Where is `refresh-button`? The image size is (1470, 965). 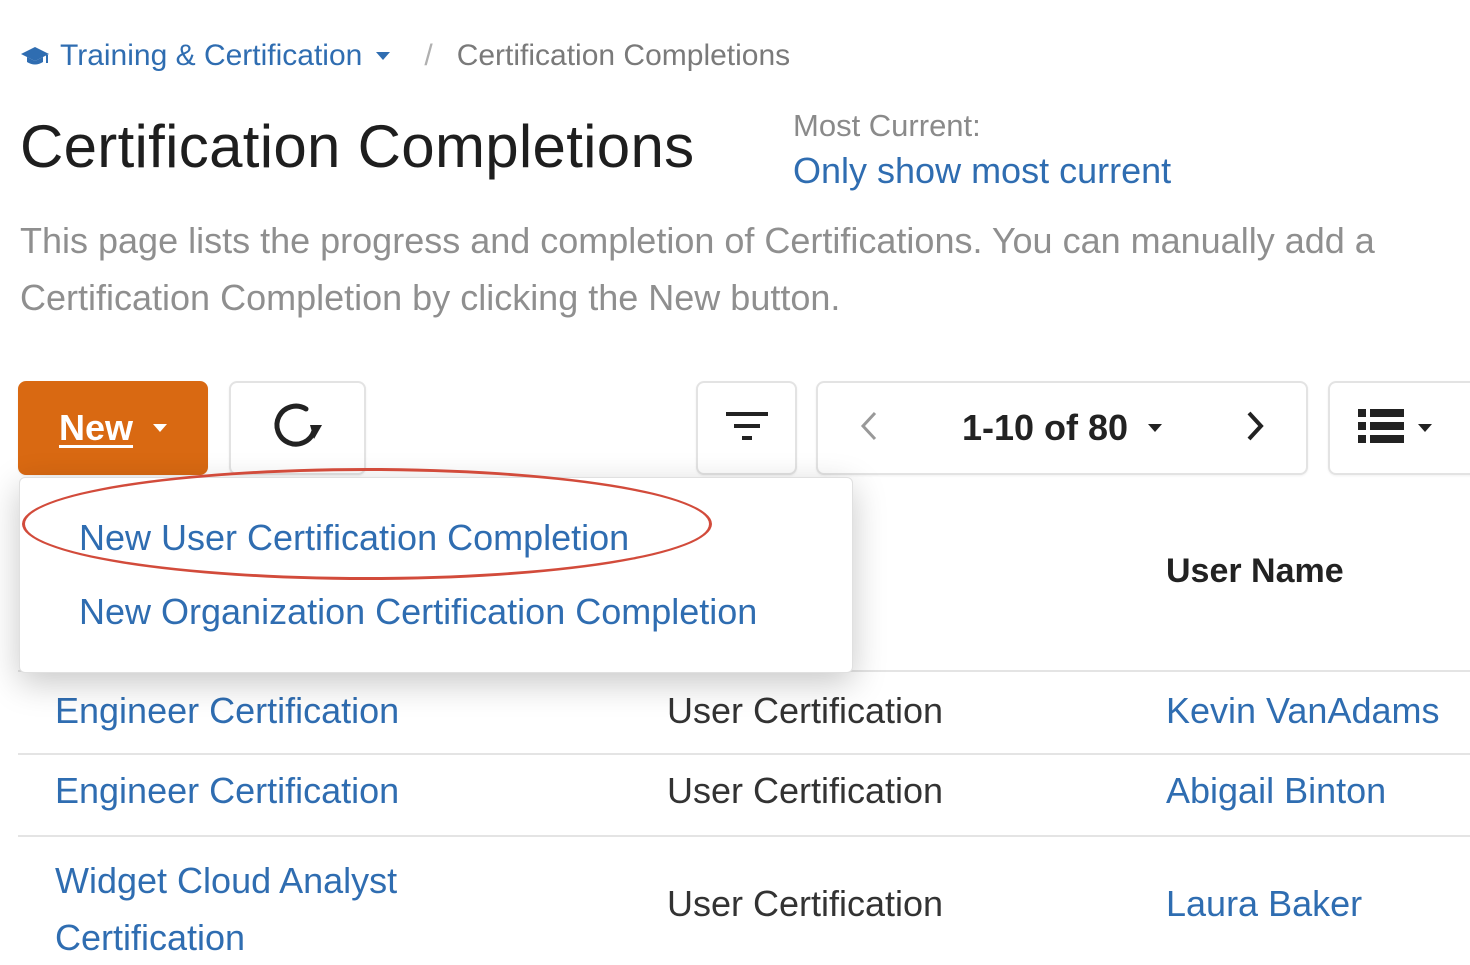
refresh-button is located at coordinates (297, 428).